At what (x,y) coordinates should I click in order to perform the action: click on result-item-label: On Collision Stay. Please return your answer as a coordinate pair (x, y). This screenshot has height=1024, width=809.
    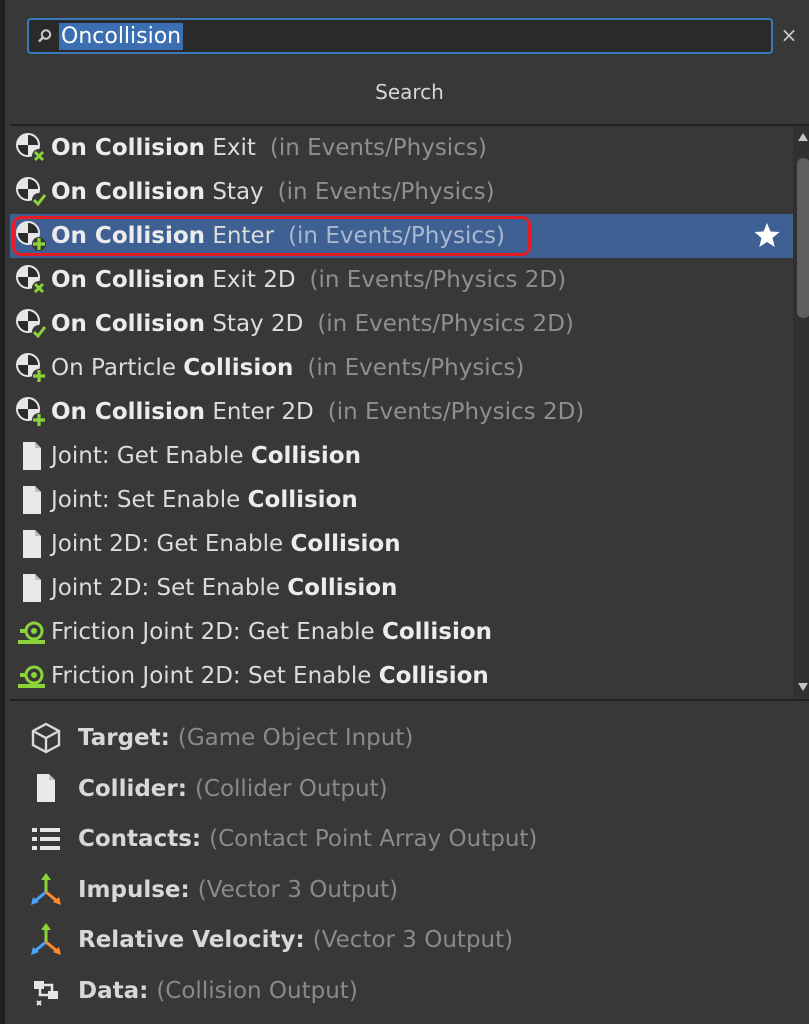
    Looking at the image, I should click on (157, 192).